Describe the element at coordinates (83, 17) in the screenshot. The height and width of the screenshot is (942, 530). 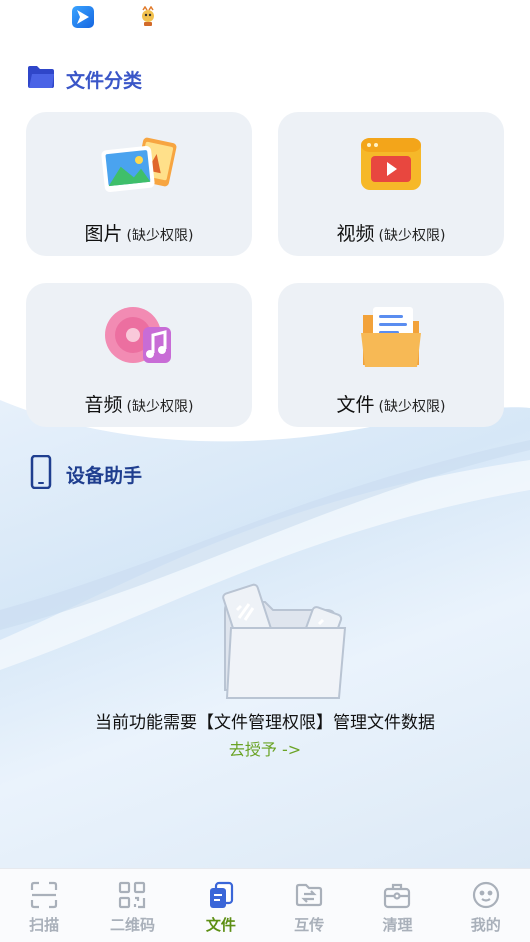
I see `blue-app-icon` at that location.